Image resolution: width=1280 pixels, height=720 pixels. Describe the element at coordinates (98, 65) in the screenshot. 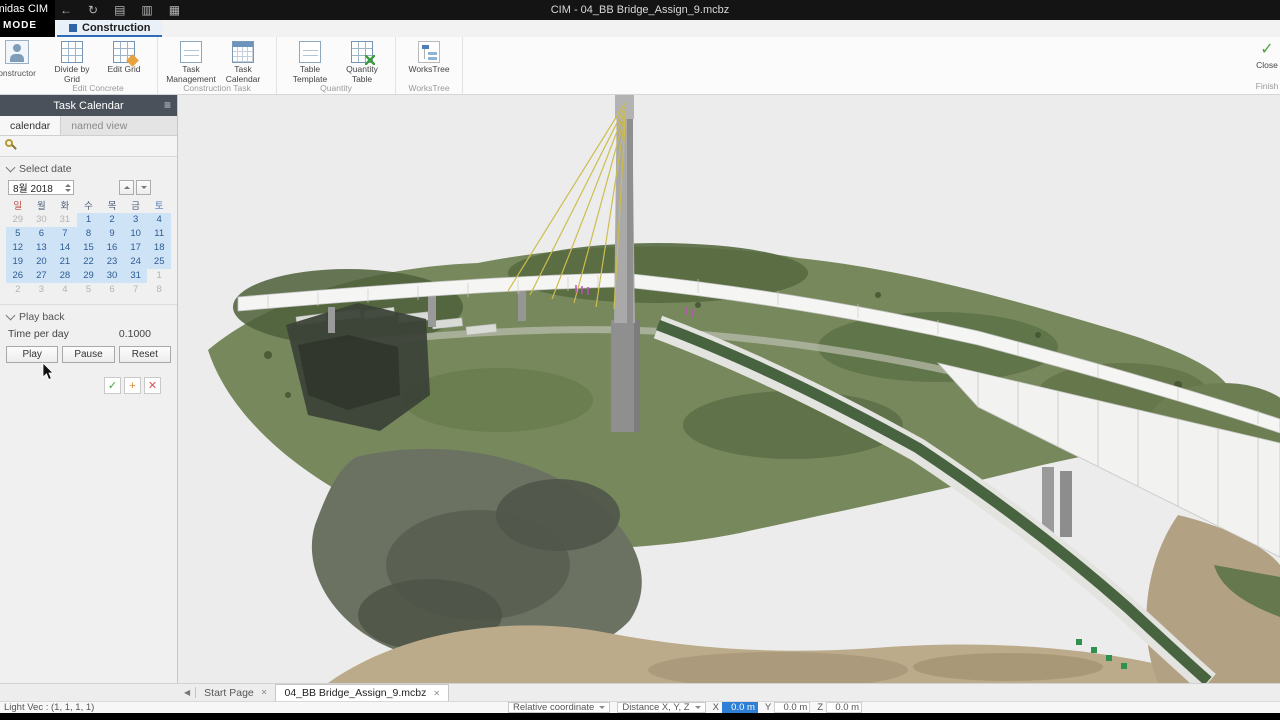

I see `ribbon-group-edit-concrete: Divide by Grid Edit Grid Edit Concrete` at that location.